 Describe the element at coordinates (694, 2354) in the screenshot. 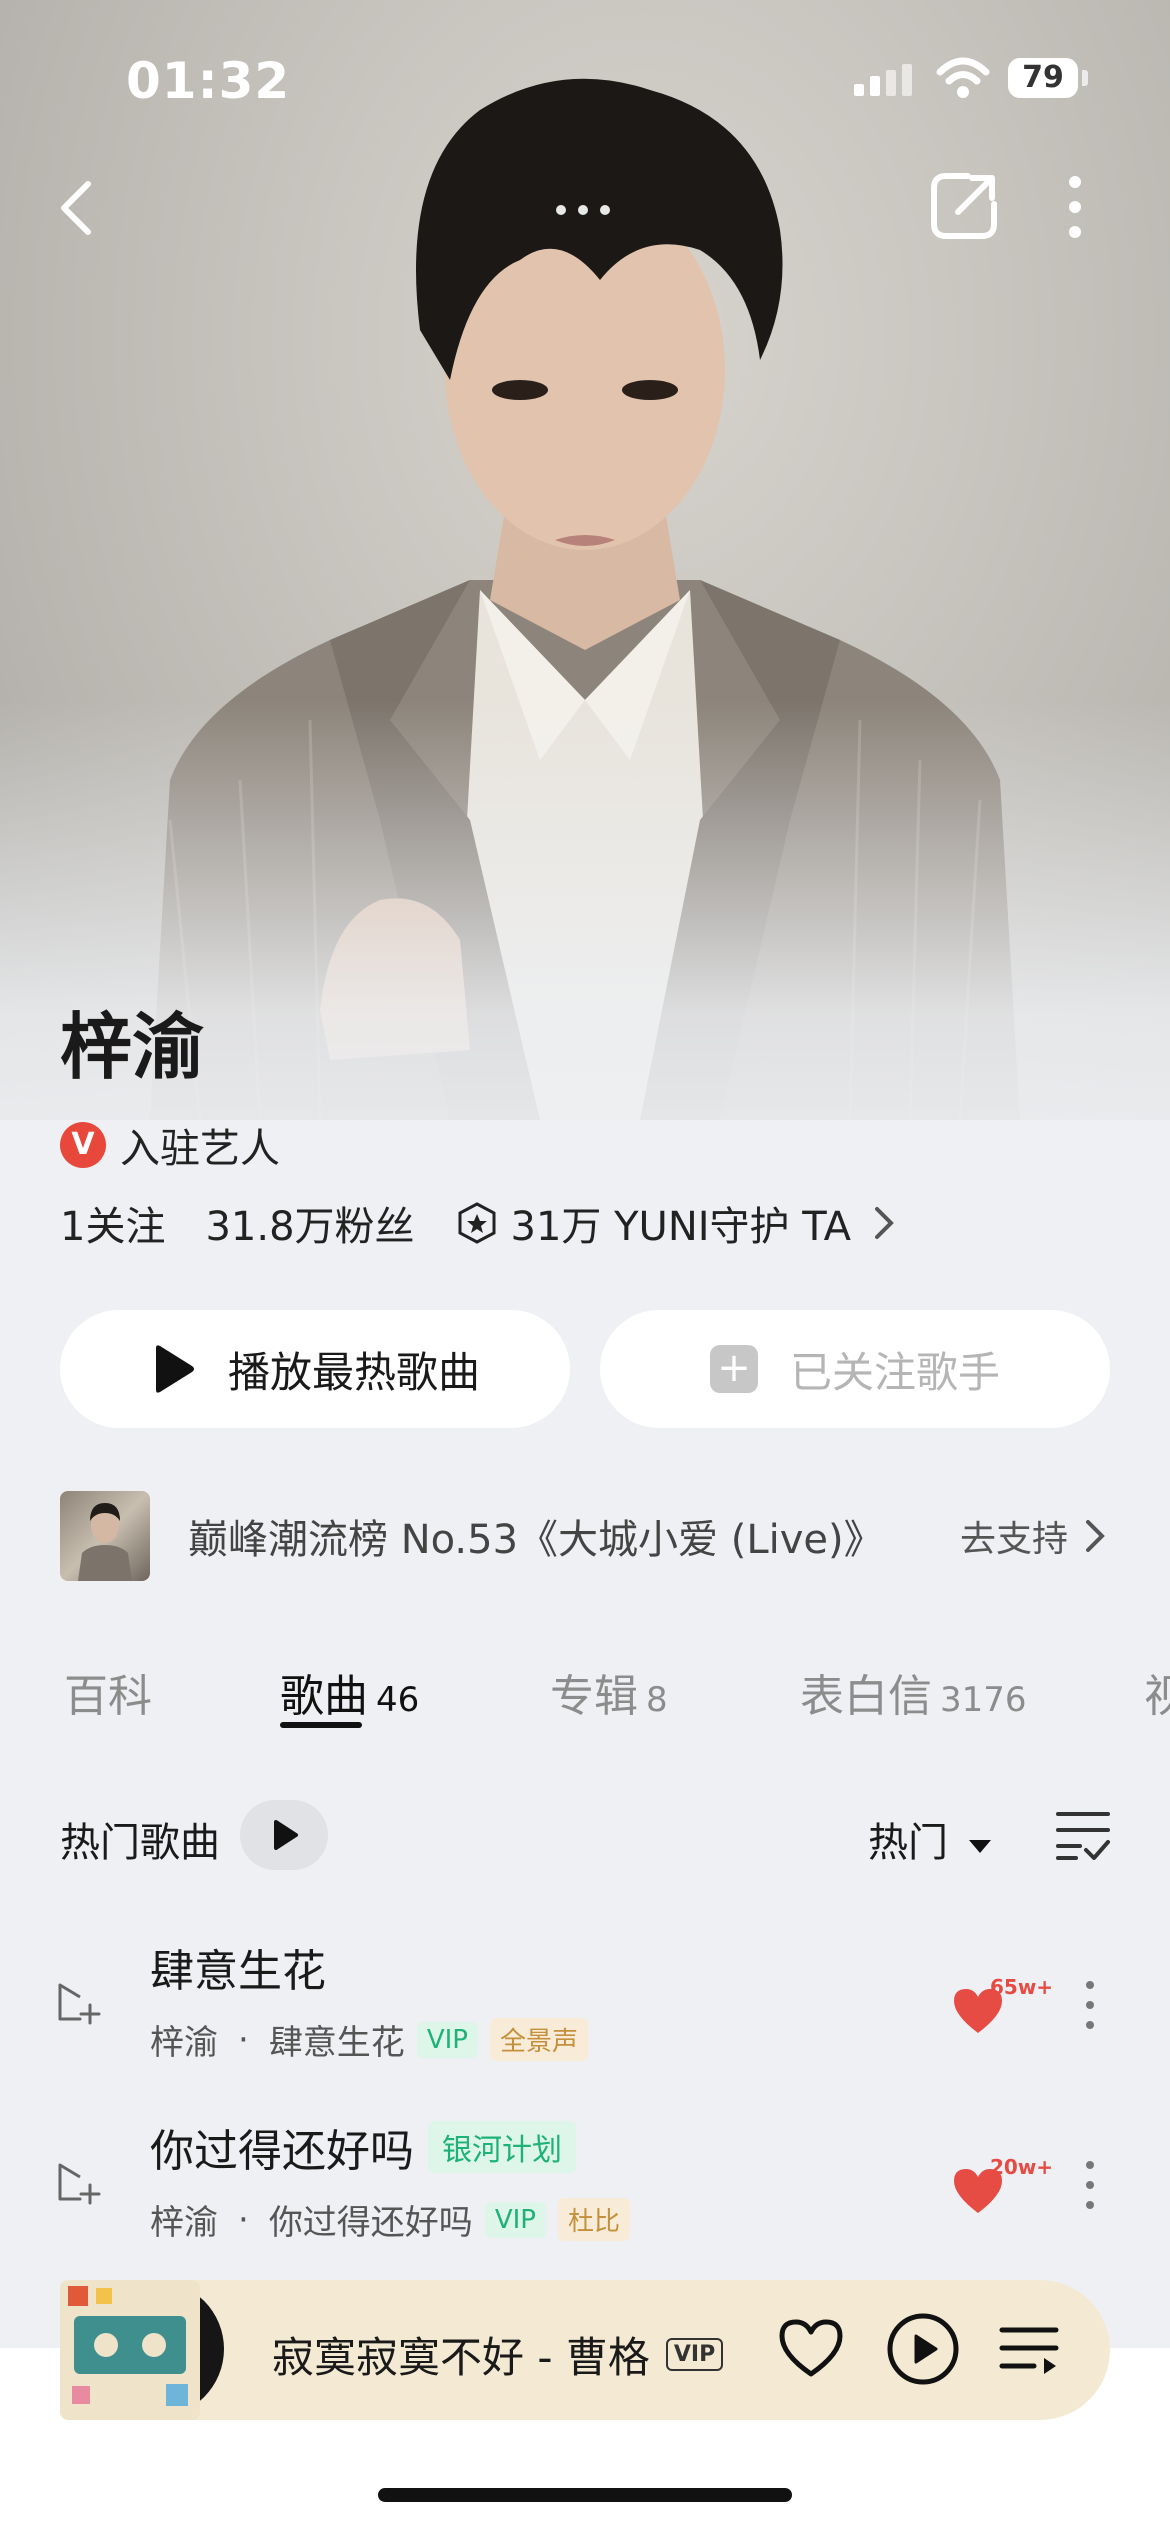

I see `vip-badge: VIP` at that location.